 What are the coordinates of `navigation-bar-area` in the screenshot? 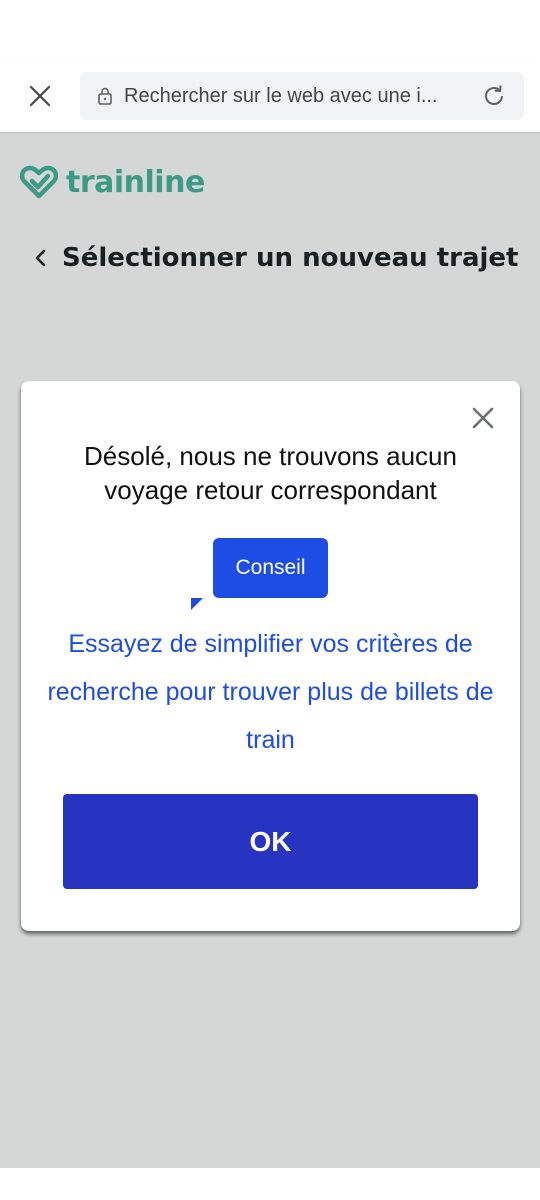 It's located at (270, 1184).